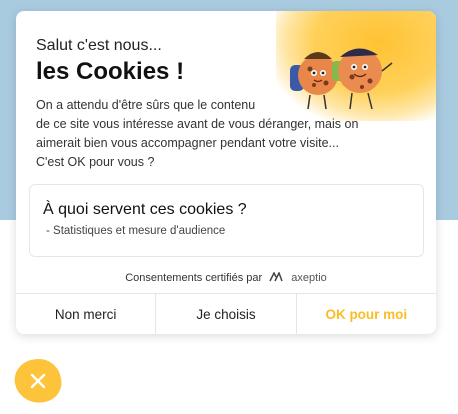  Describe the element at coordinates (194, 278) in the screenshot. I see `certified-text: Consentements certifiés par` at that location.